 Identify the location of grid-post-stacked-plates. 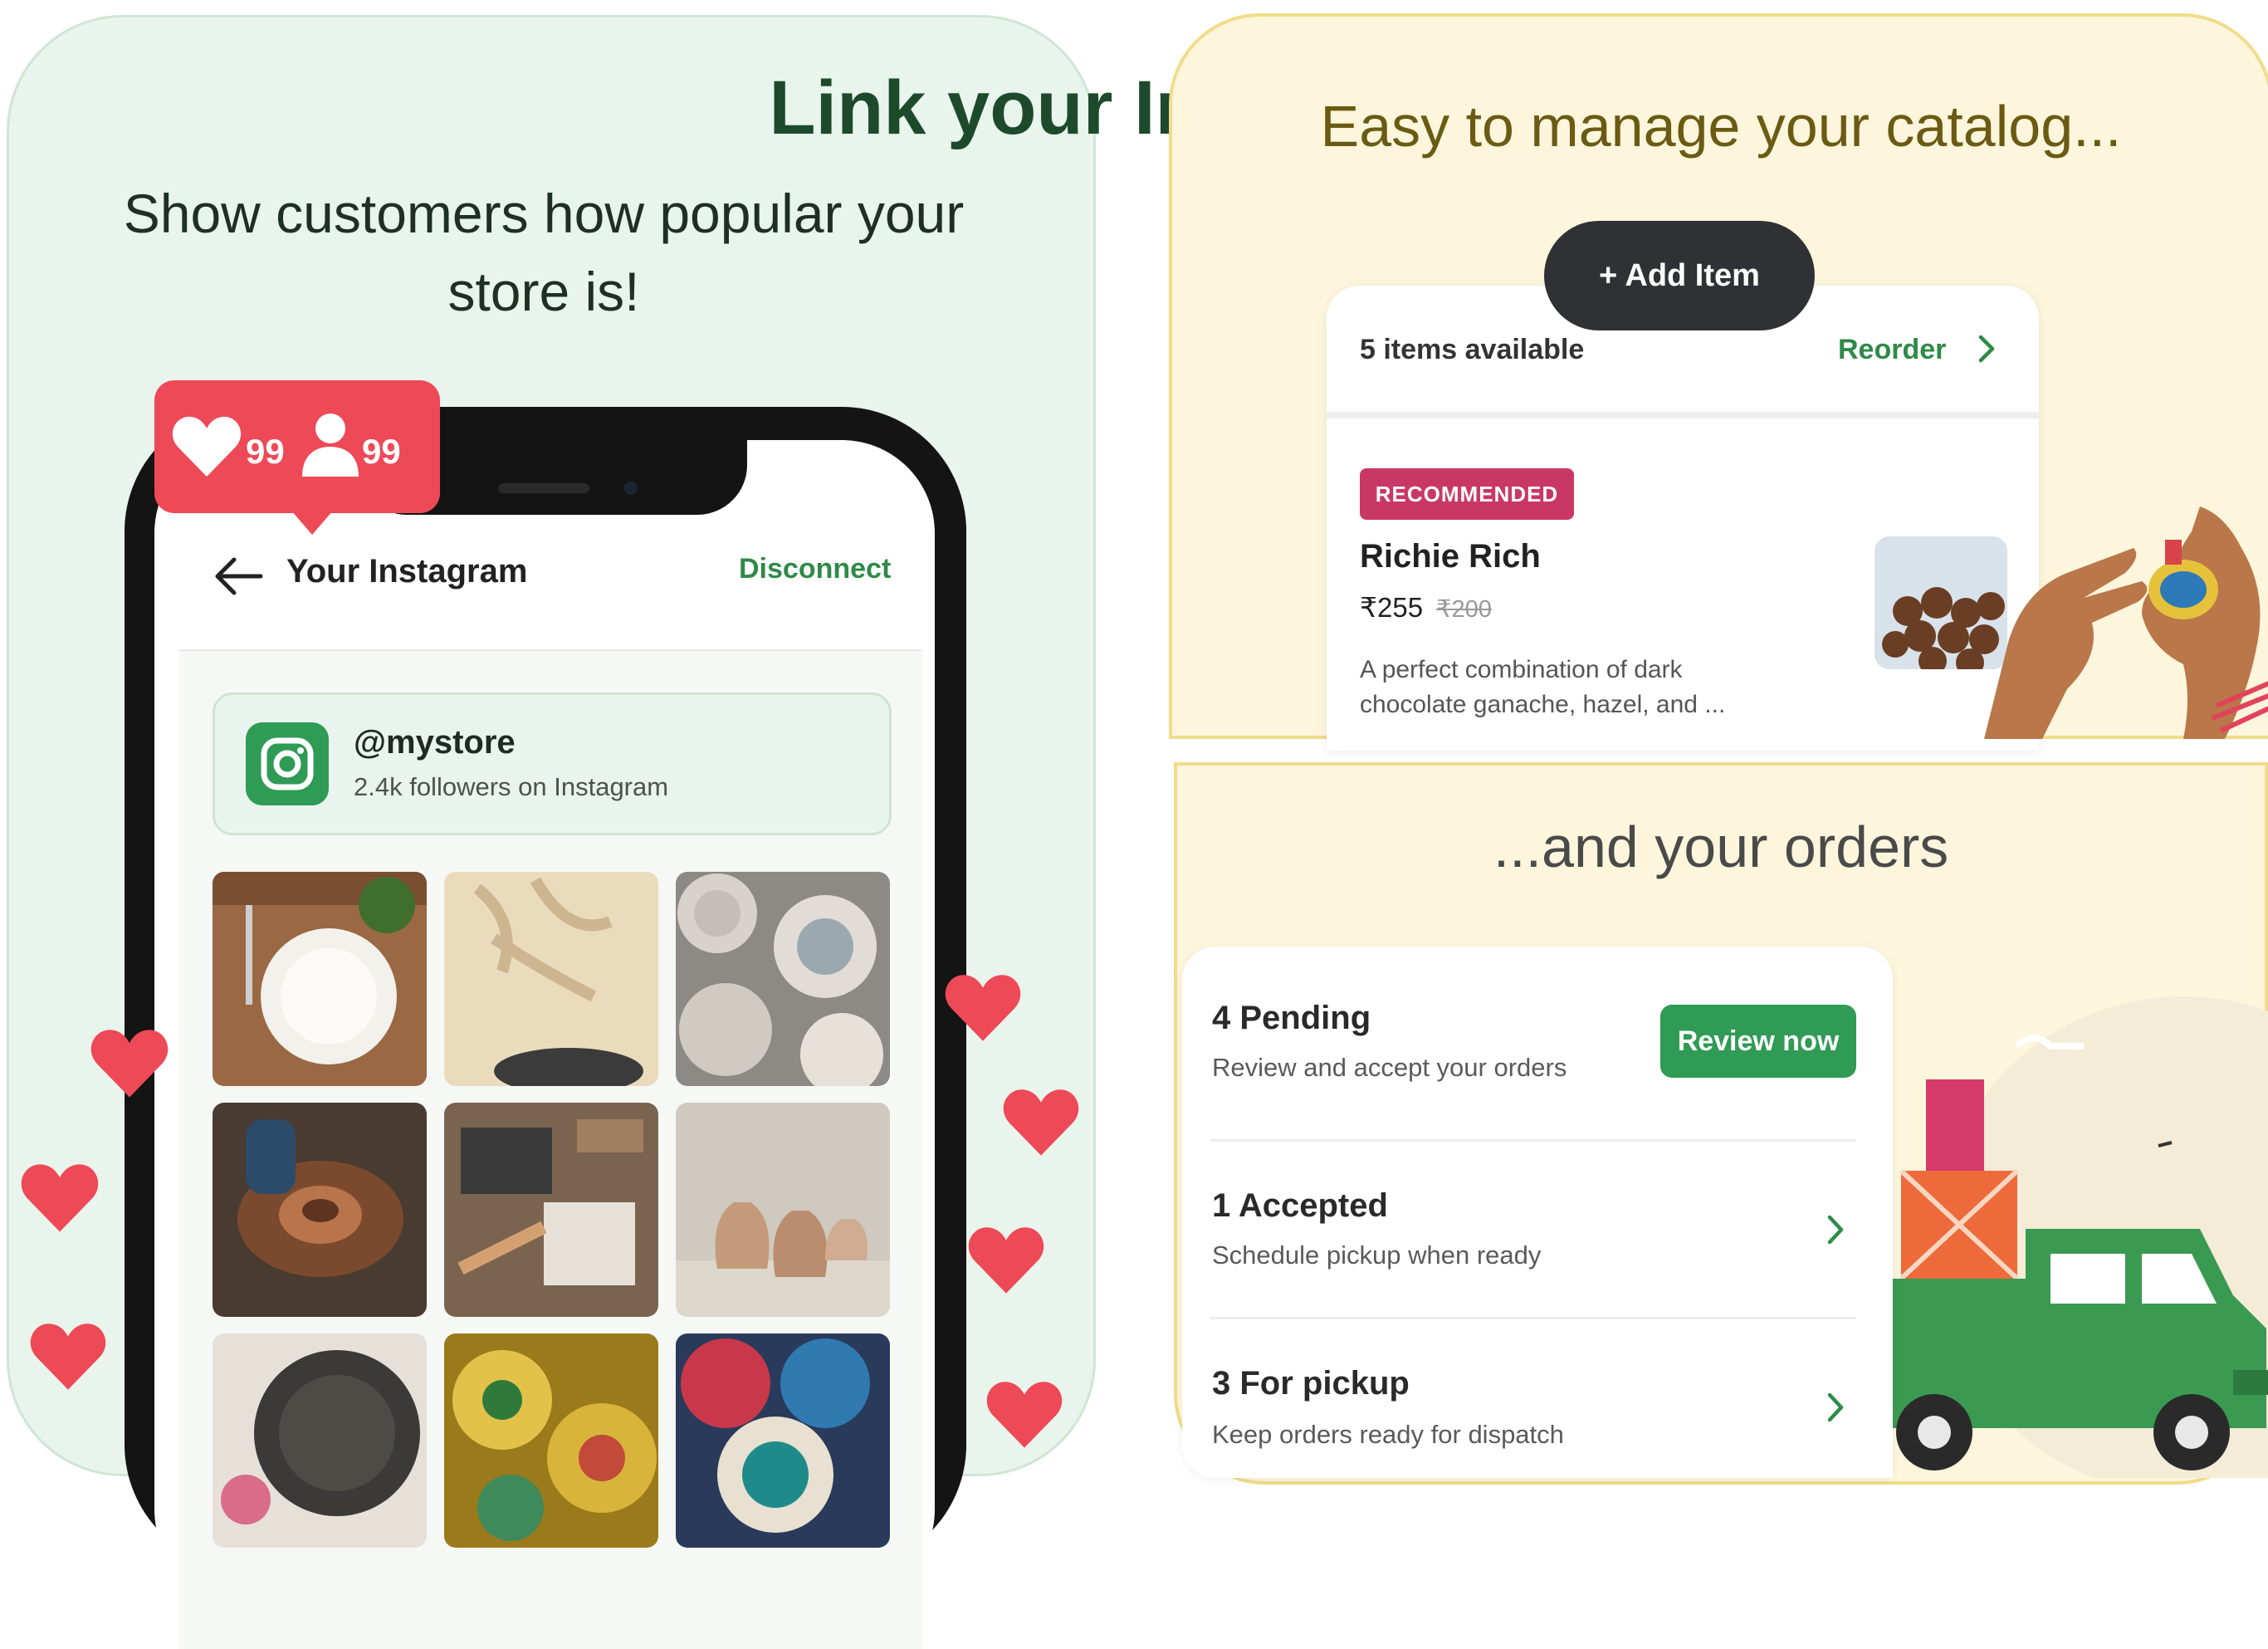
(783, 979).